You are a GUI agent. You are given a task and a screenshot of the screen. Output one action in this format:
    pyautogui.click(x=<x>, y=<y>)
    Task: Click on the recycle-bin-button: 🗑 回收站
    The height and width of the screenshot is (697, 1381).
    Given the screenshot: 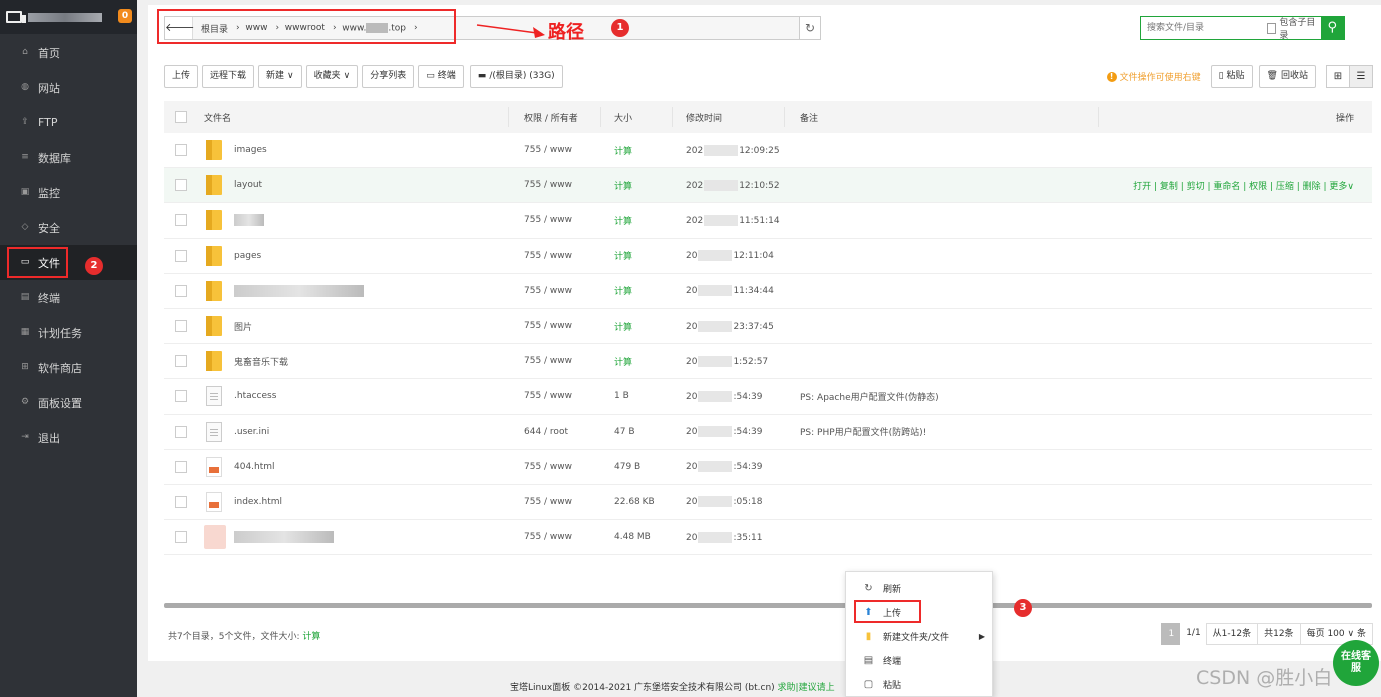 What is the action you would take?
    pyautogui.click(x=1287, y=76)
    